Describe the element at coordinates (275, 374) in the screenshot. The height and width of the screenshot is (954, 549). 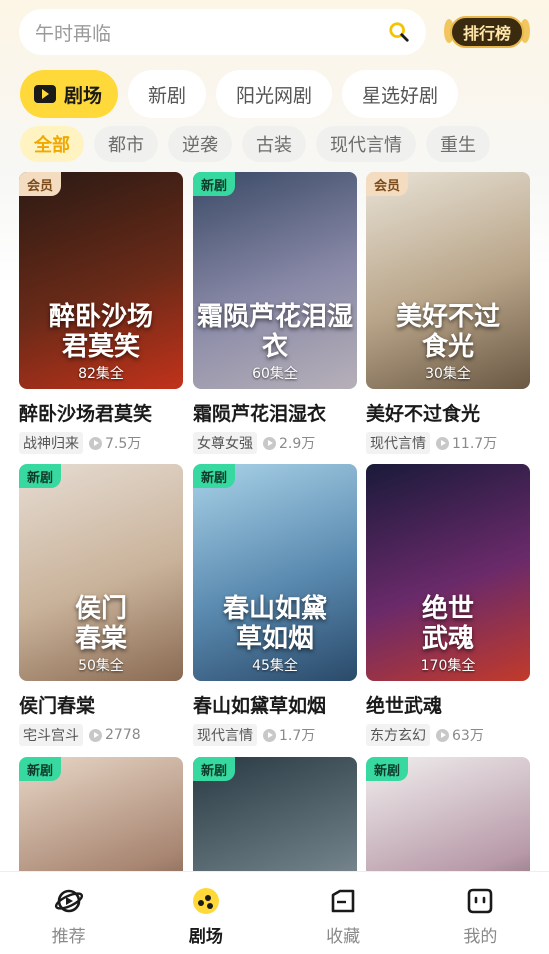
I see `episode-count: 60集全` at that location.